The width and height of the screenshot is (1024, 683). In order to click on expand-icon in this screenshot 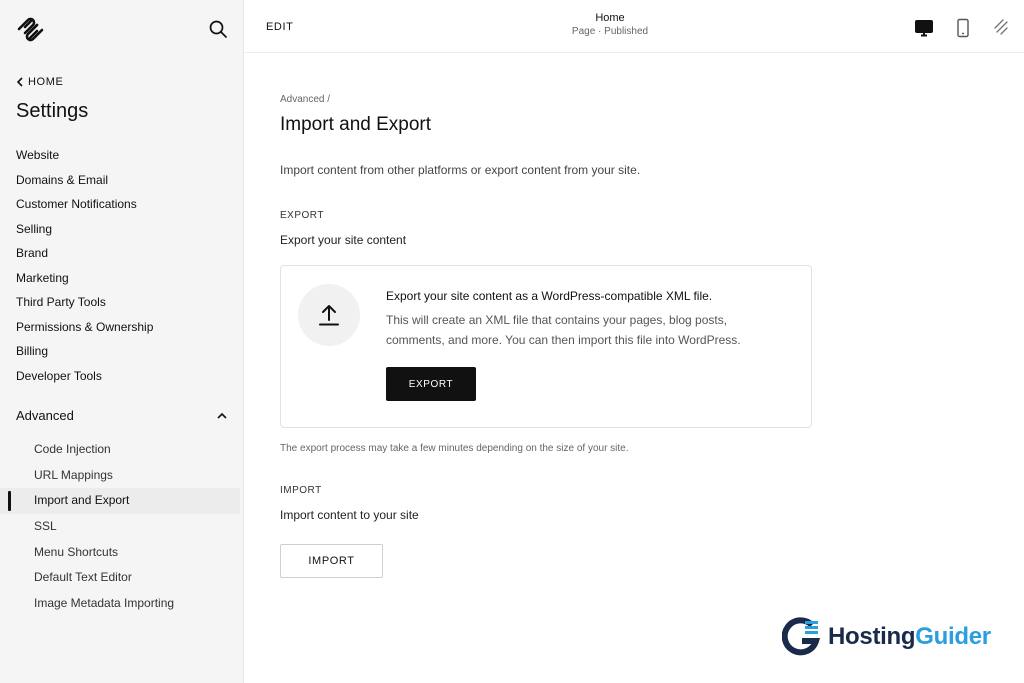, I will do `click(1001, 28)`.